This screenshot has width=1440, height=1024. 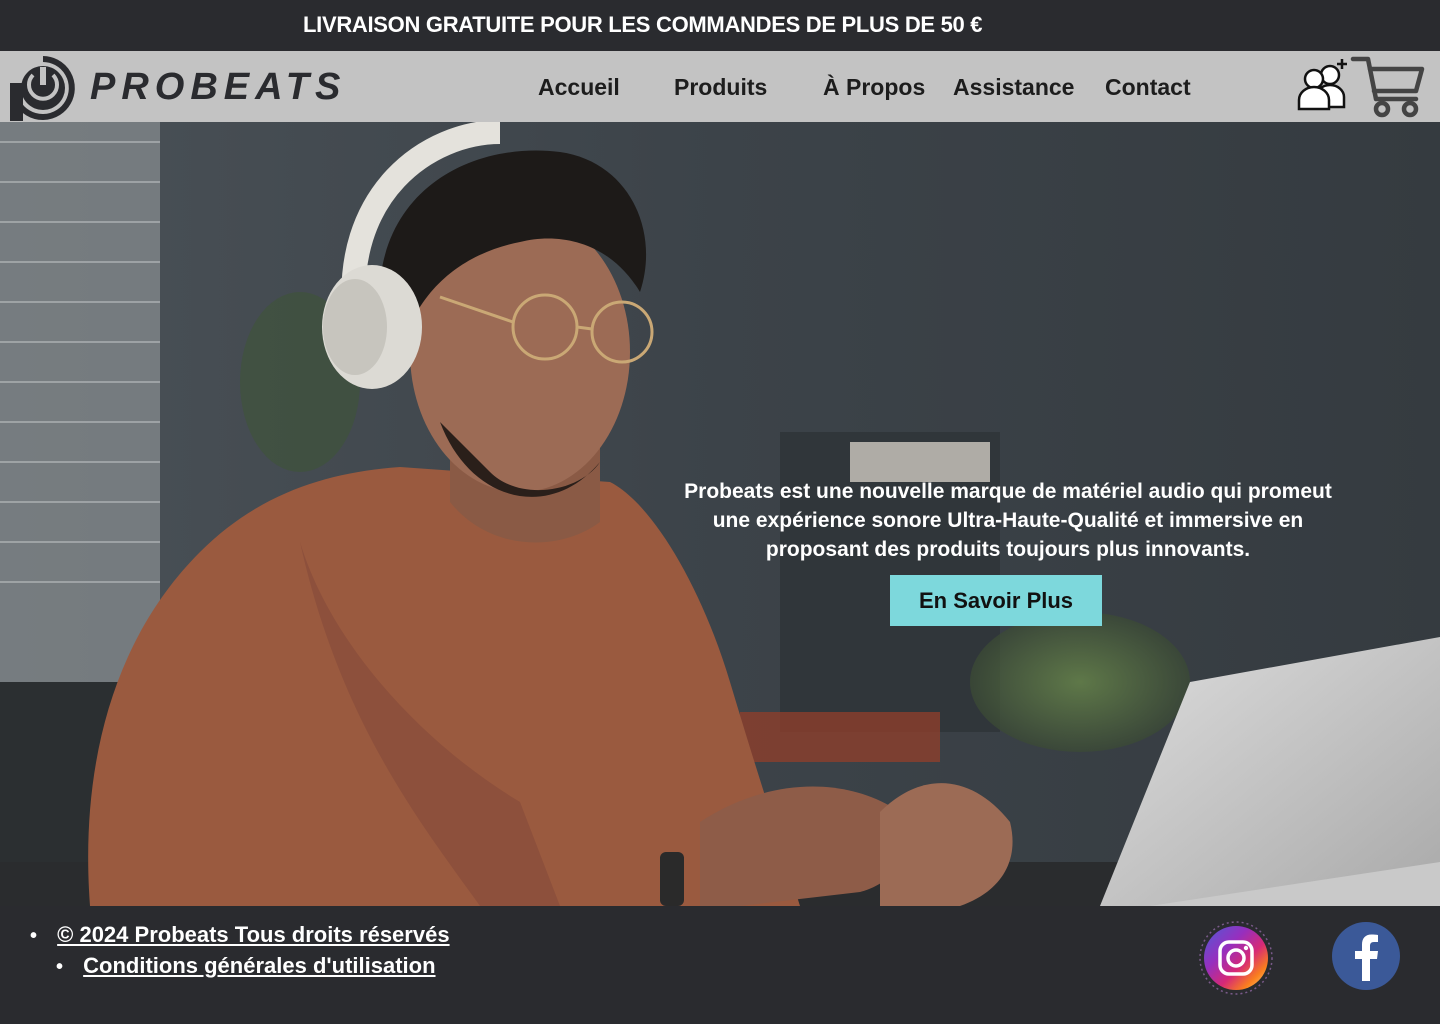 What do you see at coordinates (579, 87) in the screenshot?
I see `nav-item-accueil: Accueil` at bounding box center [579, 87].